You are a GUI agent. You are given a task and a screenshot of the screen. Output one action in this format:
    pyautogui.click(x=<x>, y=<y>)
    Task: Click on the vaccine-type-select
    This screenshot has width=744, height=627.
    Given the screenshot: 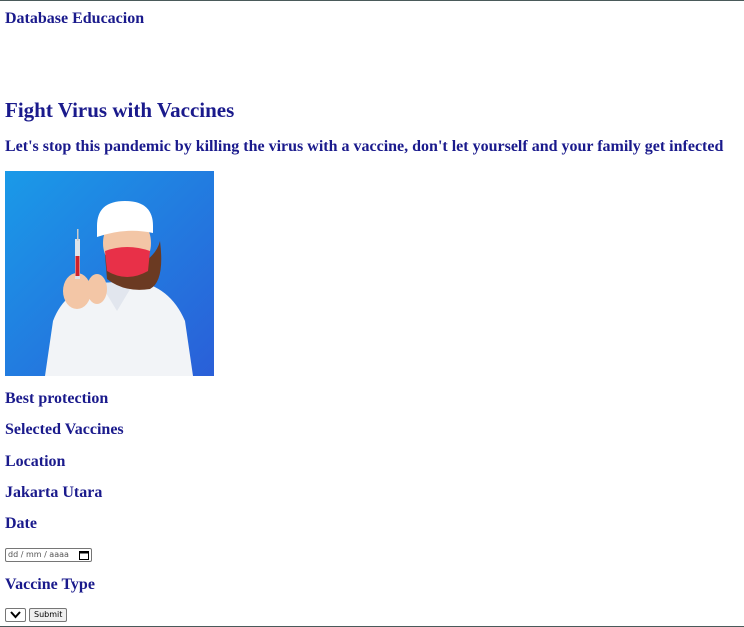 What is the action you would take?
    pyautogui.click(x=15, y=615)
    